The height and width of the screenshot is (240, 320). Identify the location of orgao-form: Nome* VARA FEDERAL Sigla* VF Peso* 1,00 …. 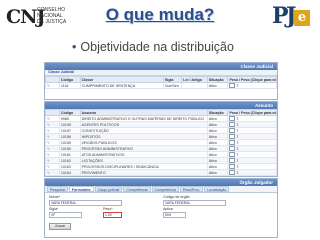
(161, 213).